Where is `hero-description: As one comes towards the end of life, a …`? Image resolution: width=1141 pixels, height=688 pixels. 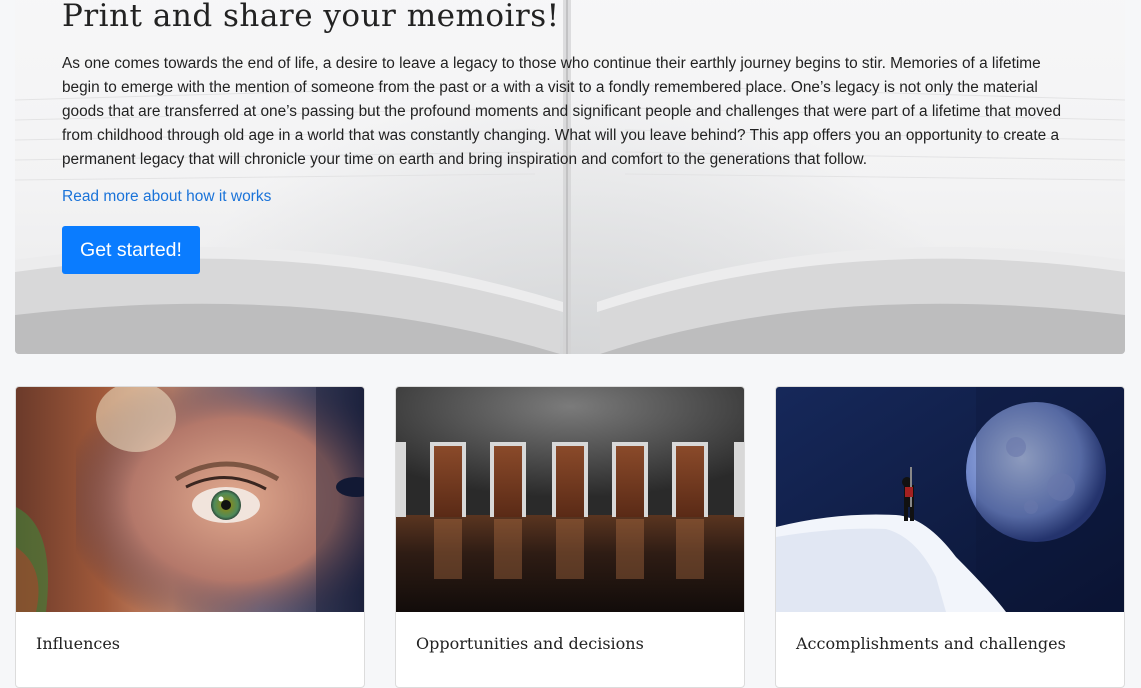
hero-description: As one comes towards the end of life, a … is located at coordinates (562, 111).